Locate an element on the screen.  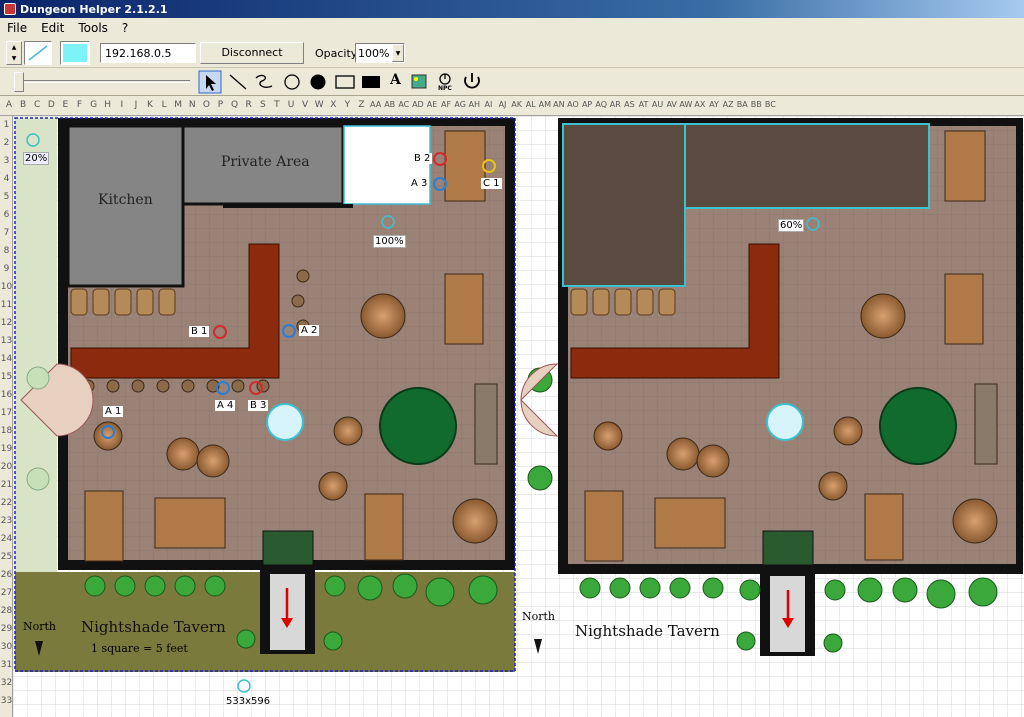
column-header-label: R is located at coordinates (248, 105).